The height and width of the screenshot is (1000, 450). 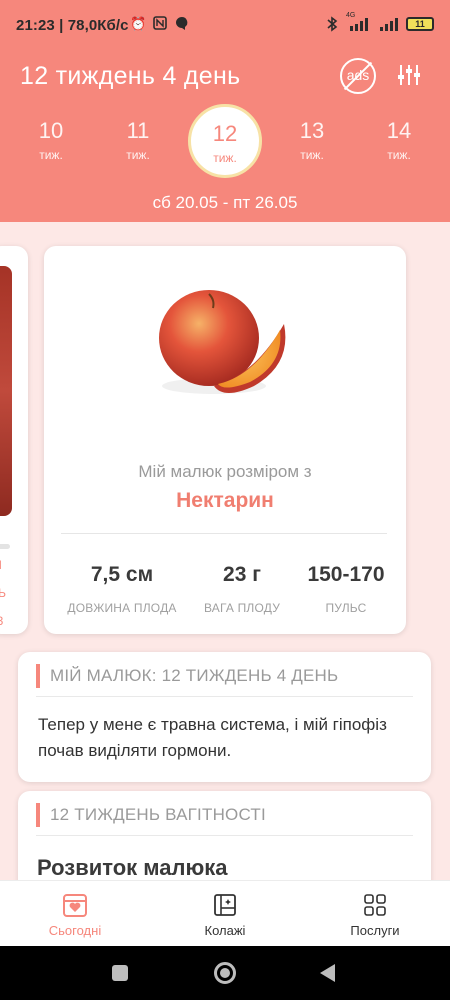 I want to click on week-number: 14, so click(x=399, y=130).